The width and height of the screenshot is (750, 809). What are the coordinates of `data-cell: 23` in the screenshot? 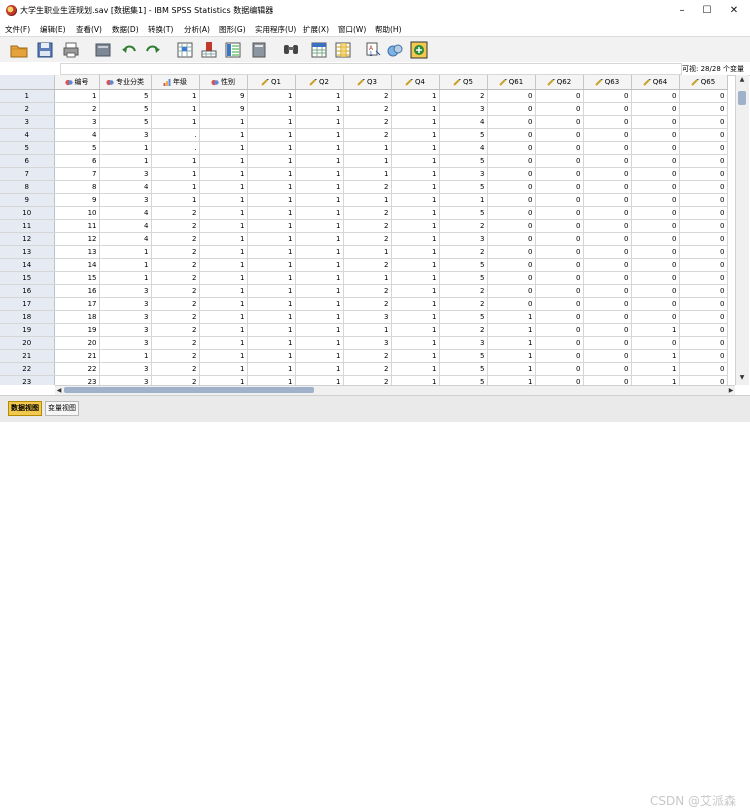 It's located at (77, 380).